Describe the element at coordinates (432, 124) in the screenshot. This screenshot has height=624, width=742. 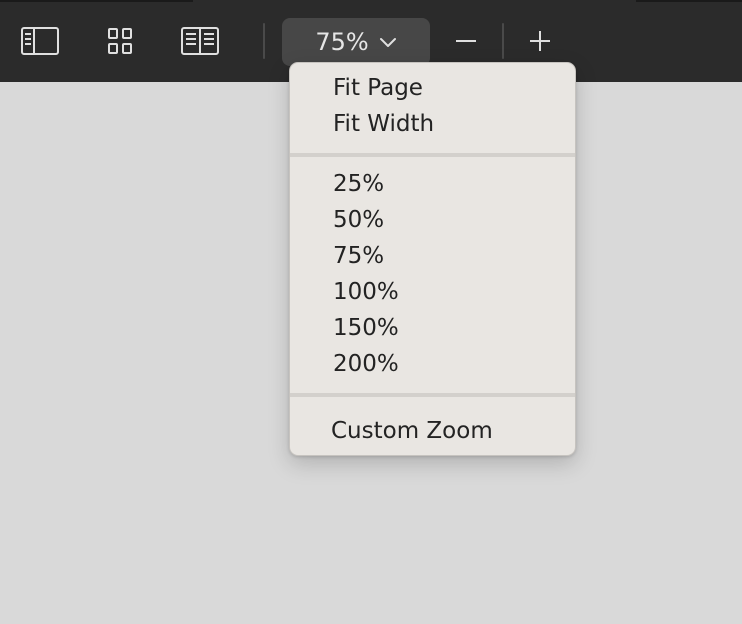
I see `menu-item-fit-width: Fit Width` at that location.